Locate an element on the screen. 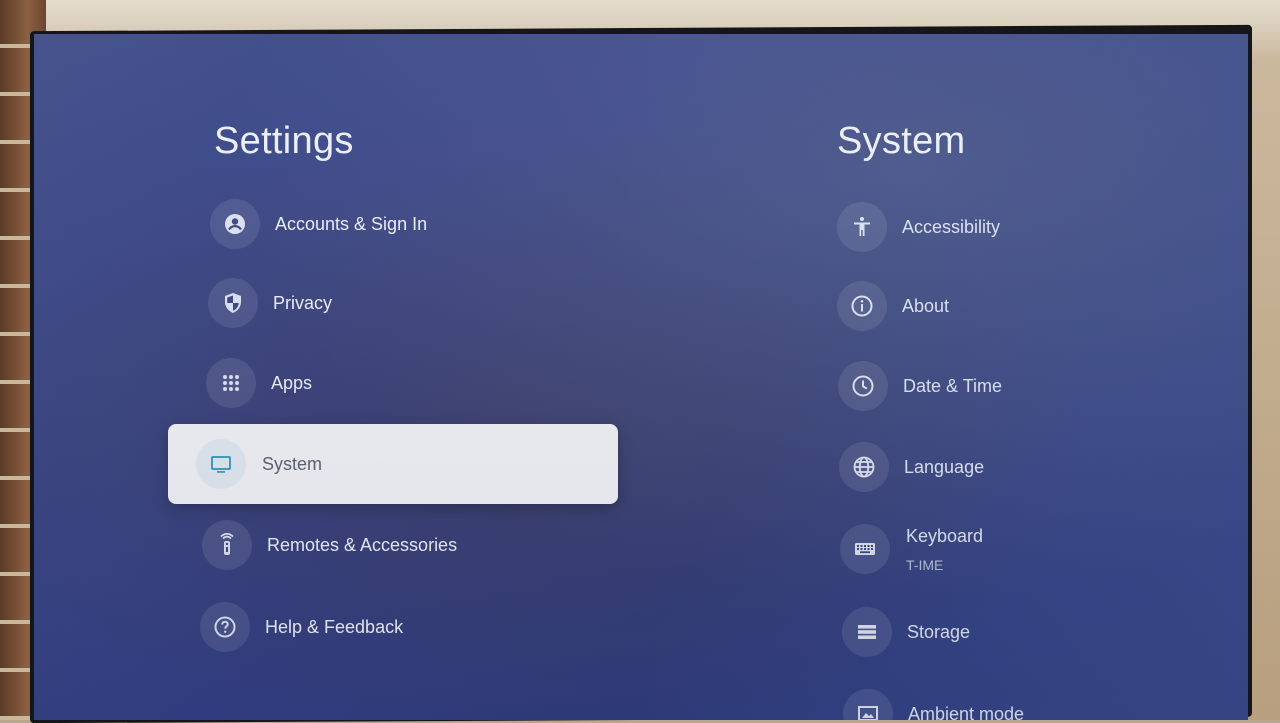  system-item-label: About is located at coordinates (926, 305).